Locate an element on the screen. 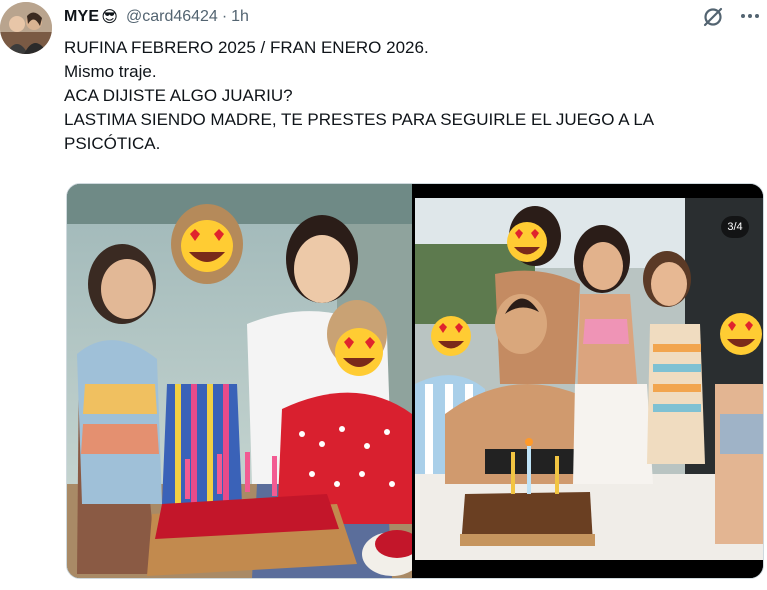 The height and width of the screenshot is (590, 767). tweet-line: RUFINA FEBRERO 2025 / FRAN ENERO 2026. is located at coordinates (246, 47).